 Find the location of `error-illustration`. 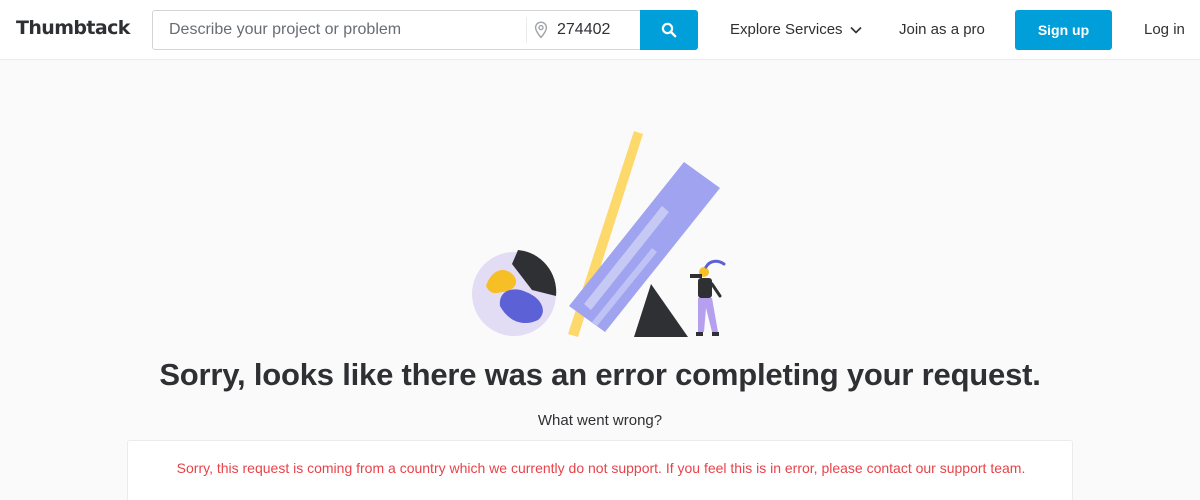

error-illustration is located at coordinates (599, 234).